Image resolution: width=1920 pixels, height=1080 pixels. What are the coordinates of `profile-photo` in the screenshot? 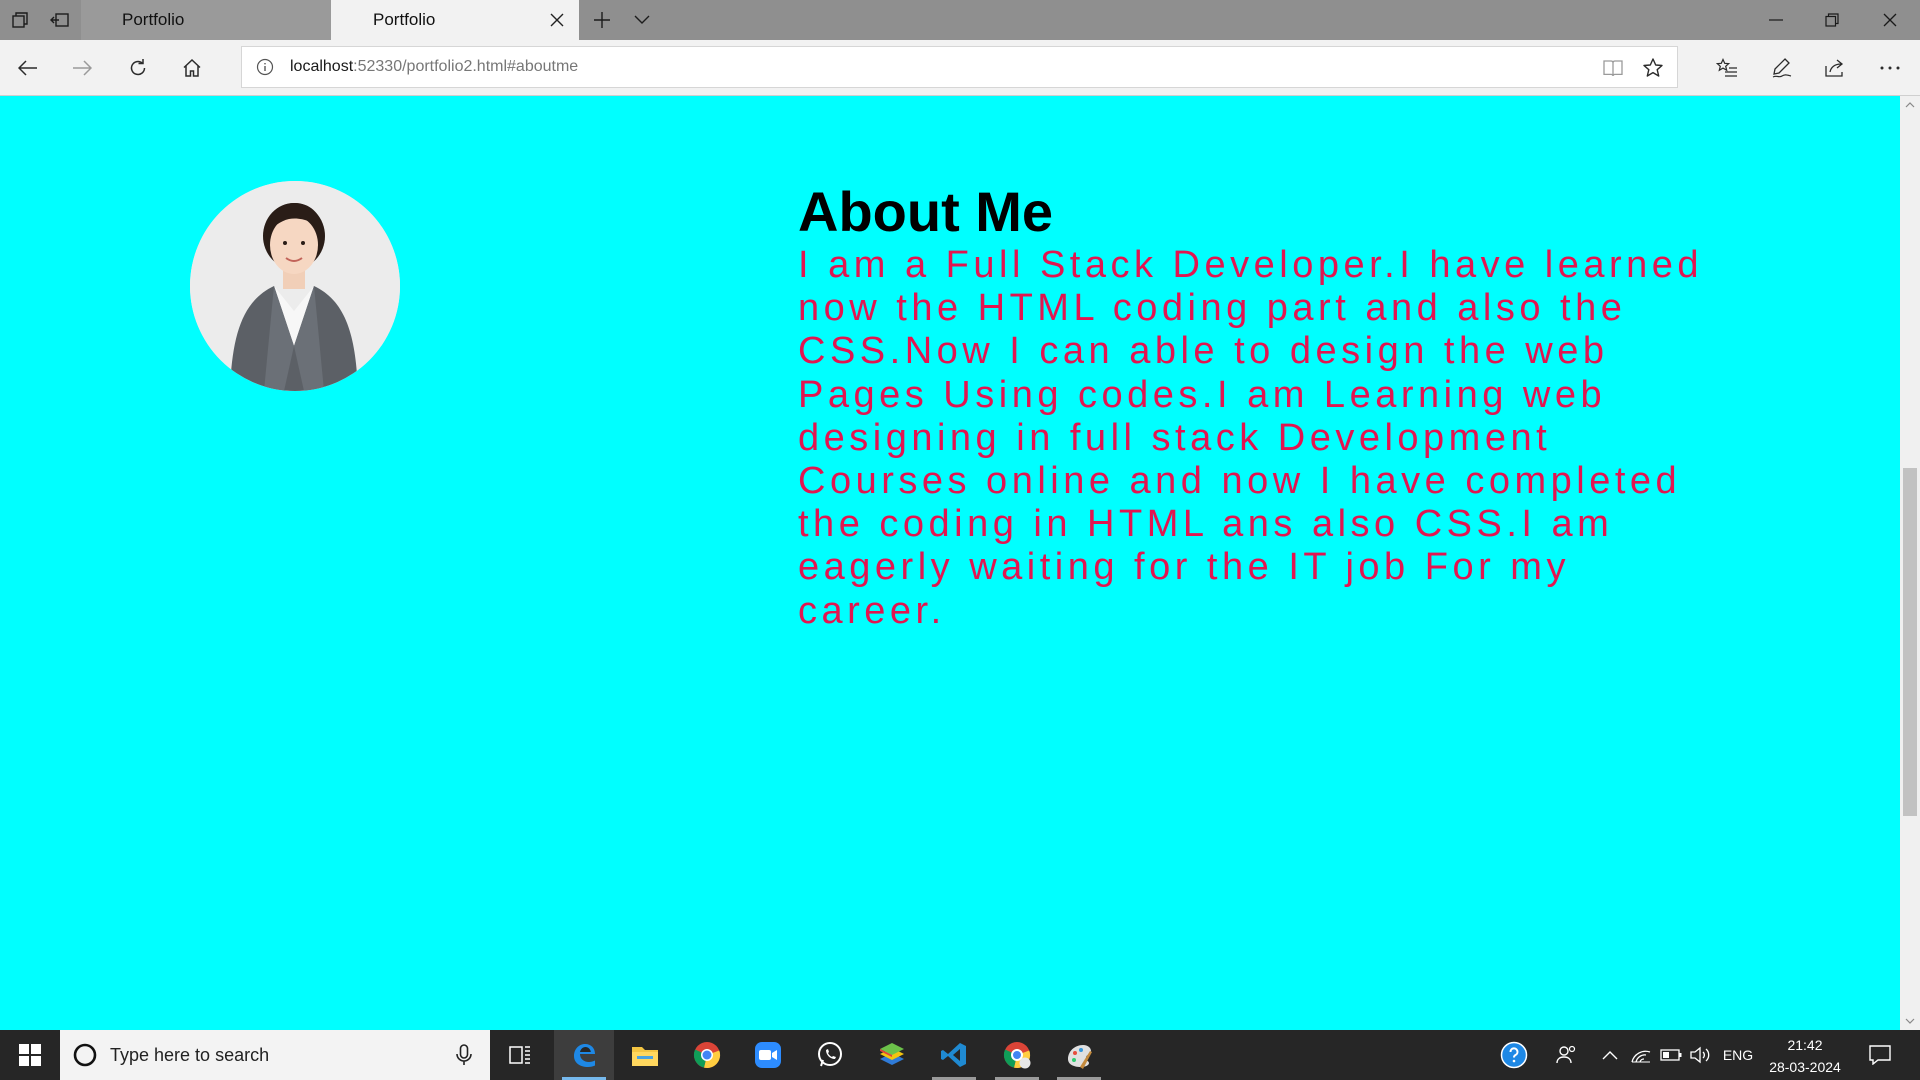 It's located at (295, 286).